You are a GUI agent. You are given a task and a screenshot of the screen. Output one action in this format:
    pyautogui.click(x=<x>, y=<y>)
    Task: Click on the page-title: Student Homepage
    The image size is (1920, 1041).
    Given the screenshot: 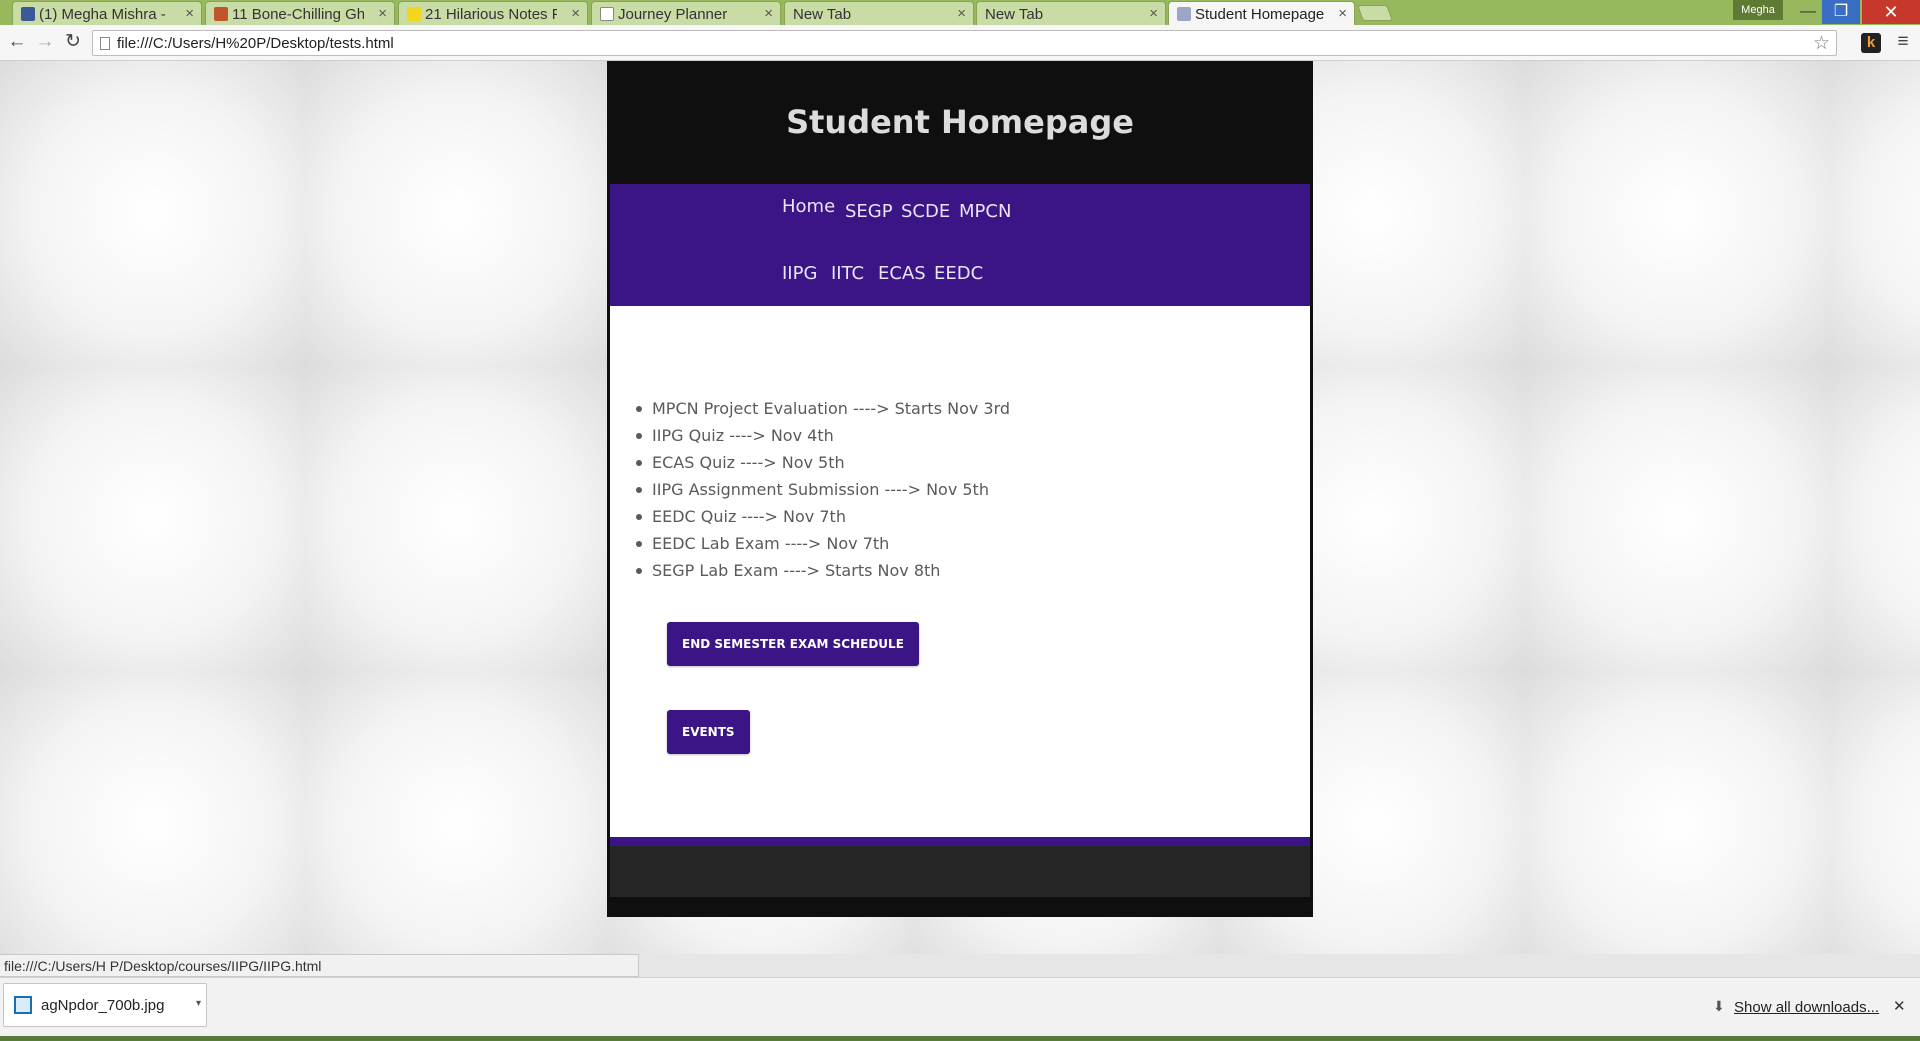 What is the action you would take?
    pyautogui.click(x=960, y=122)
    